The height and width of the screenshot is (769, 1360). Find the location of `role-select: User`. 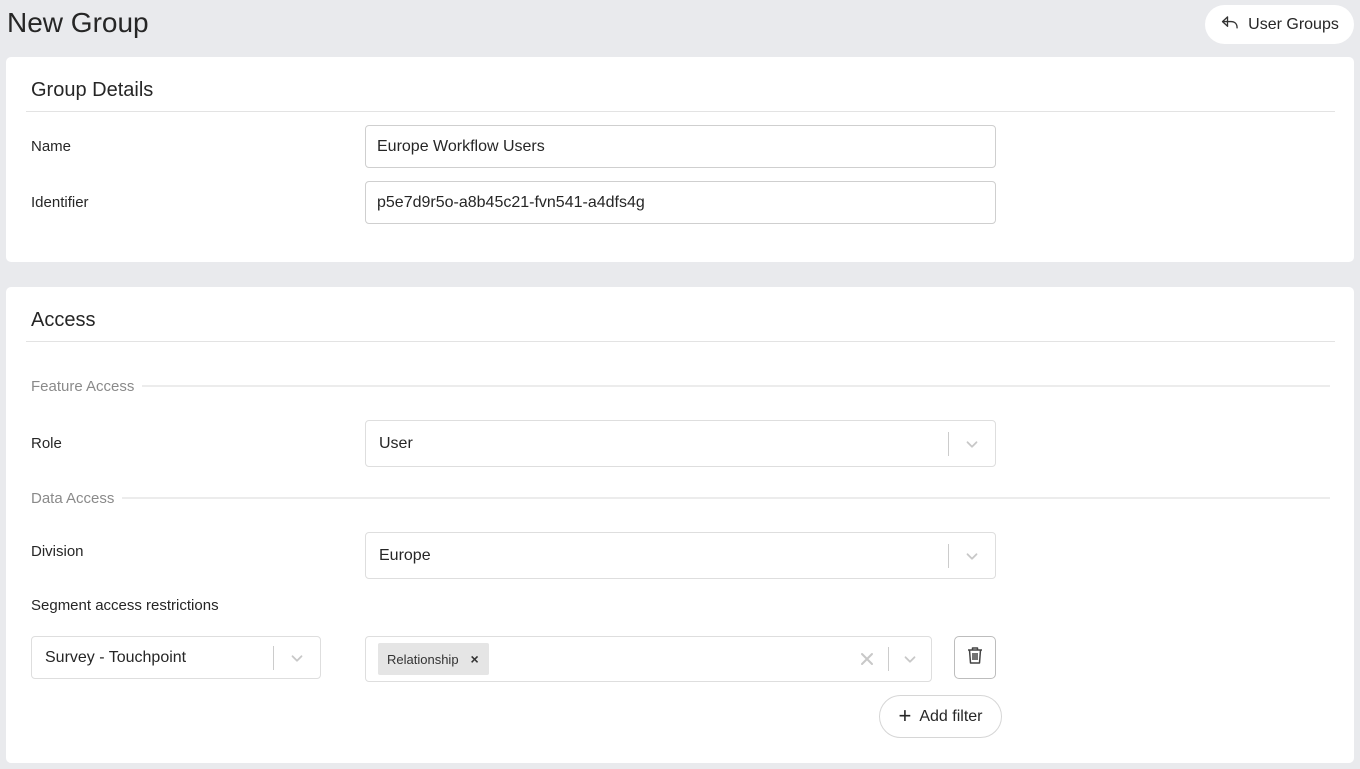

role-select: User is located at coordinates (680, 443).